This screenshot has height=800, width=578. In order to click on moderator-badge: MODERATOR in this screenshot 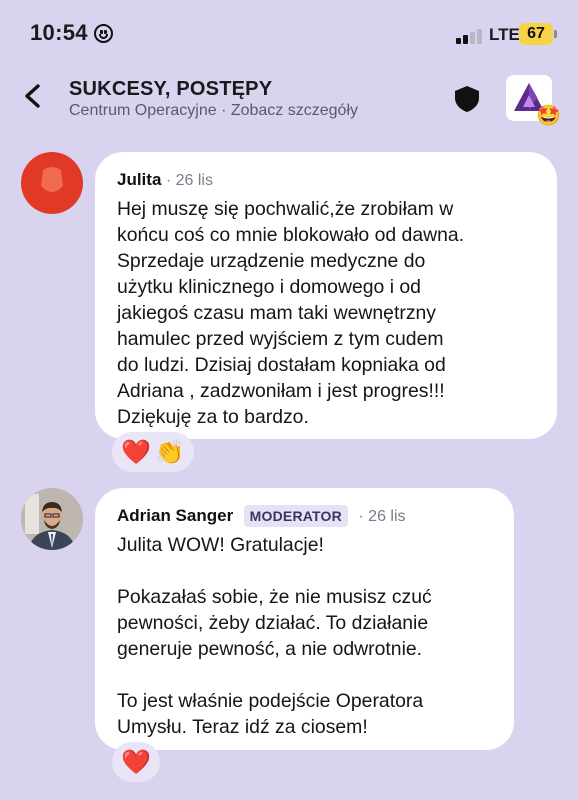, I will do `click(295, 516)`.